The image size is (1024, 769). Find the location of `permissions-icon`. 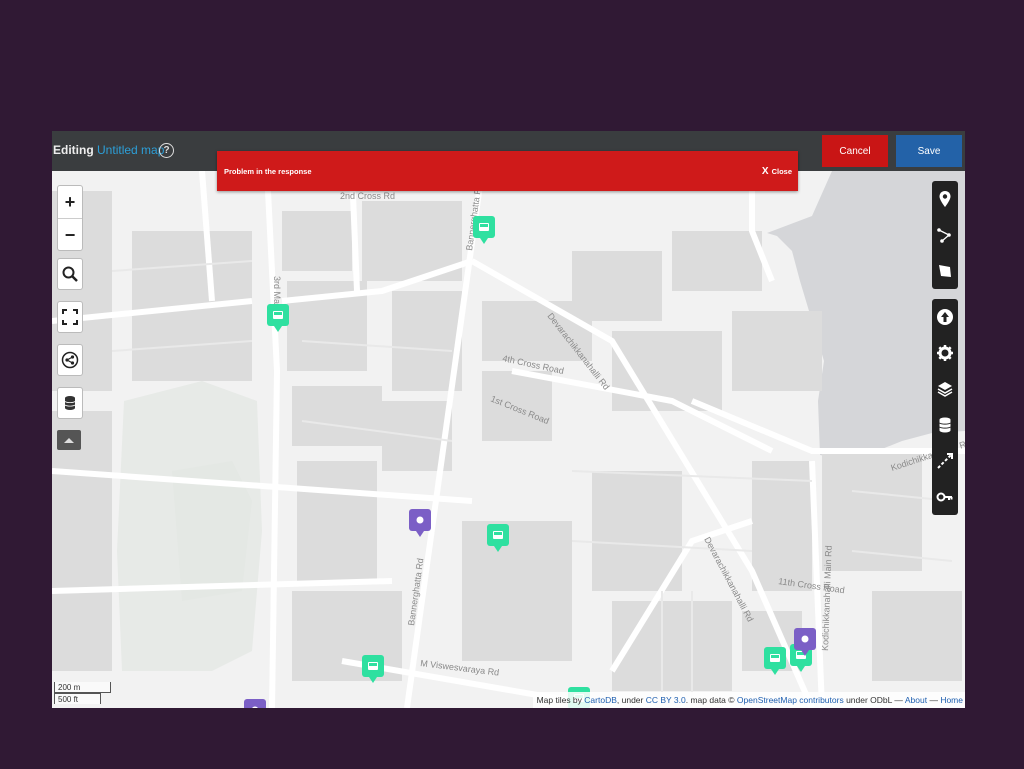

permissions-icon is located at coordinates (944, 497).